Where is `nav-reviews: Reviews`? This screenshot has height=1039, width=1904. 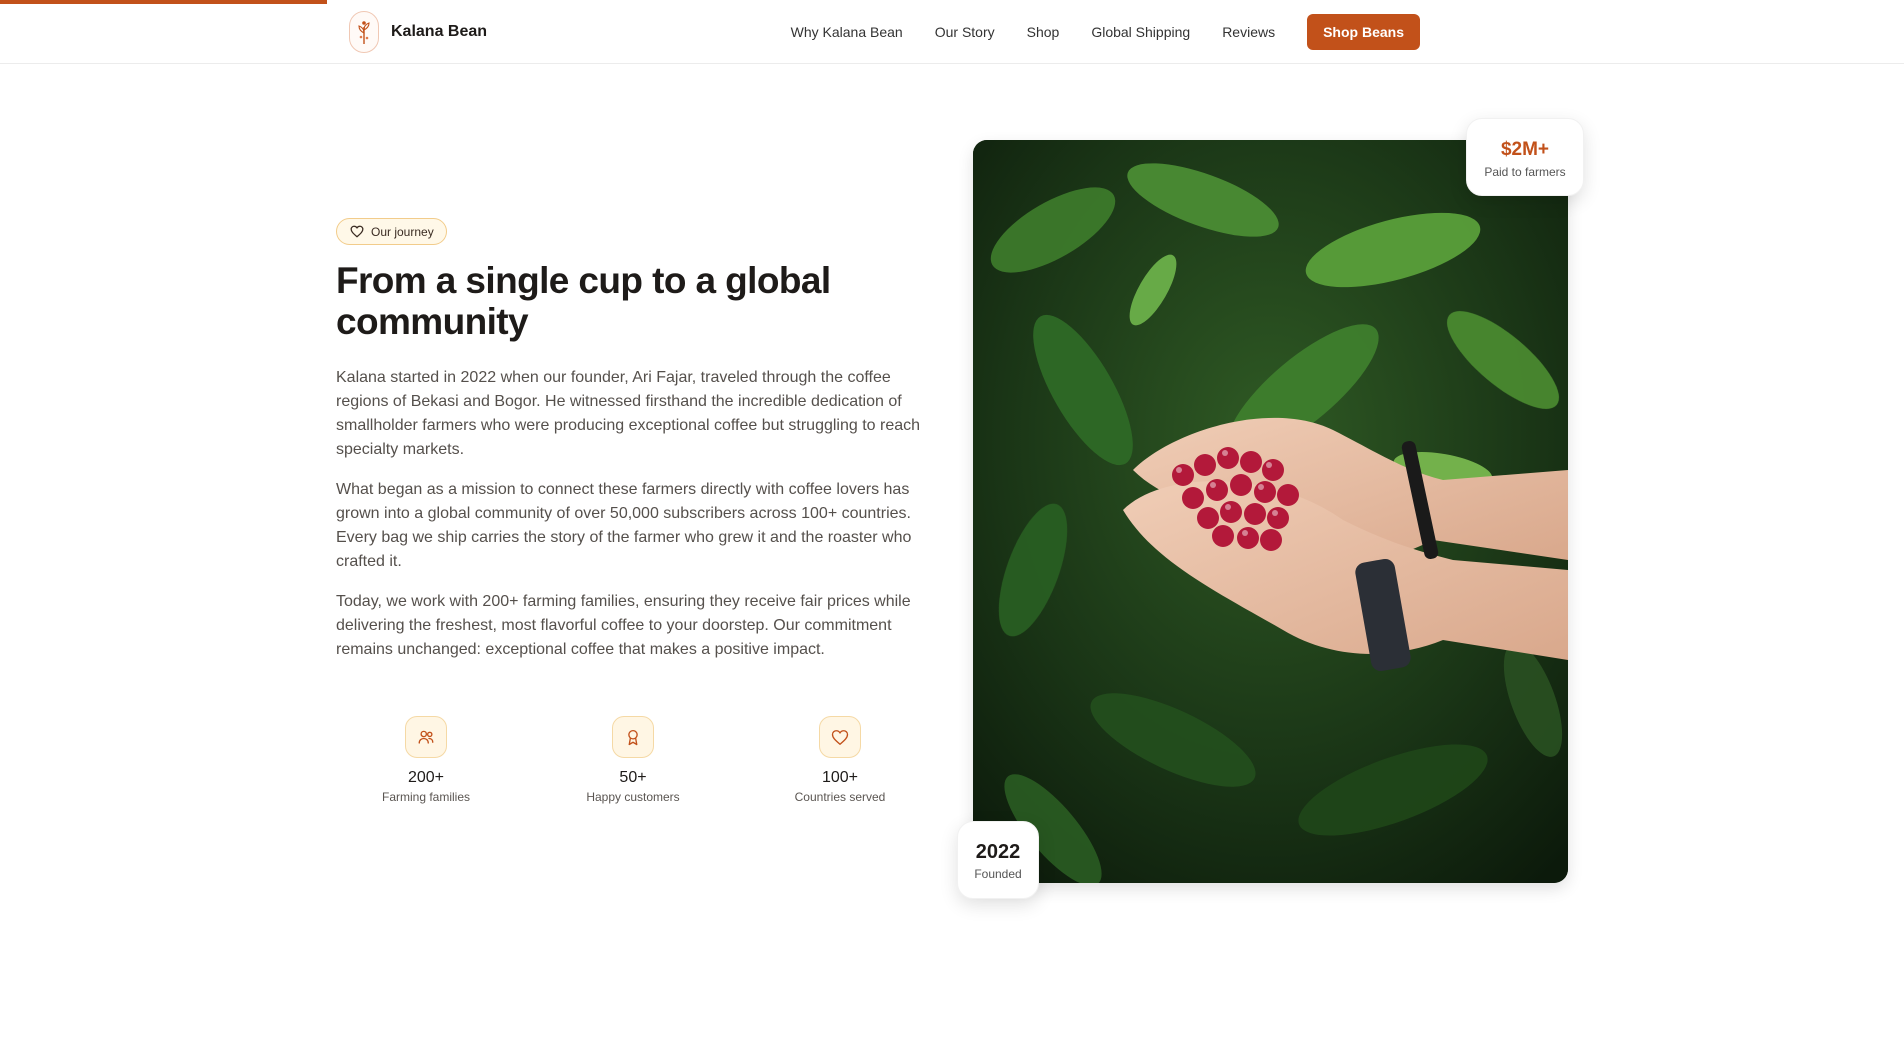
nav-reviews: Reviews is located at coordinates (1248, 32).